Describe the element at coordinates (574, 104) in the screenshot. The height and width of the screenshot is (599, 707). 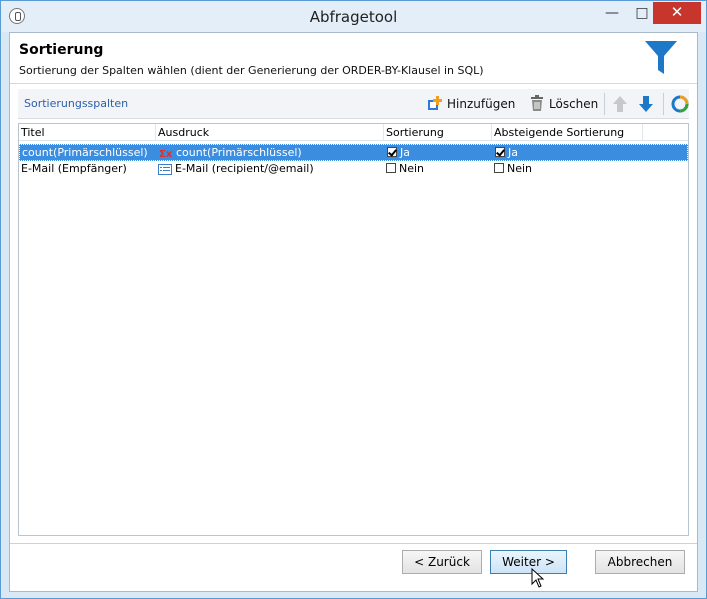
I see `delete-button-label: Löschen` at that location.